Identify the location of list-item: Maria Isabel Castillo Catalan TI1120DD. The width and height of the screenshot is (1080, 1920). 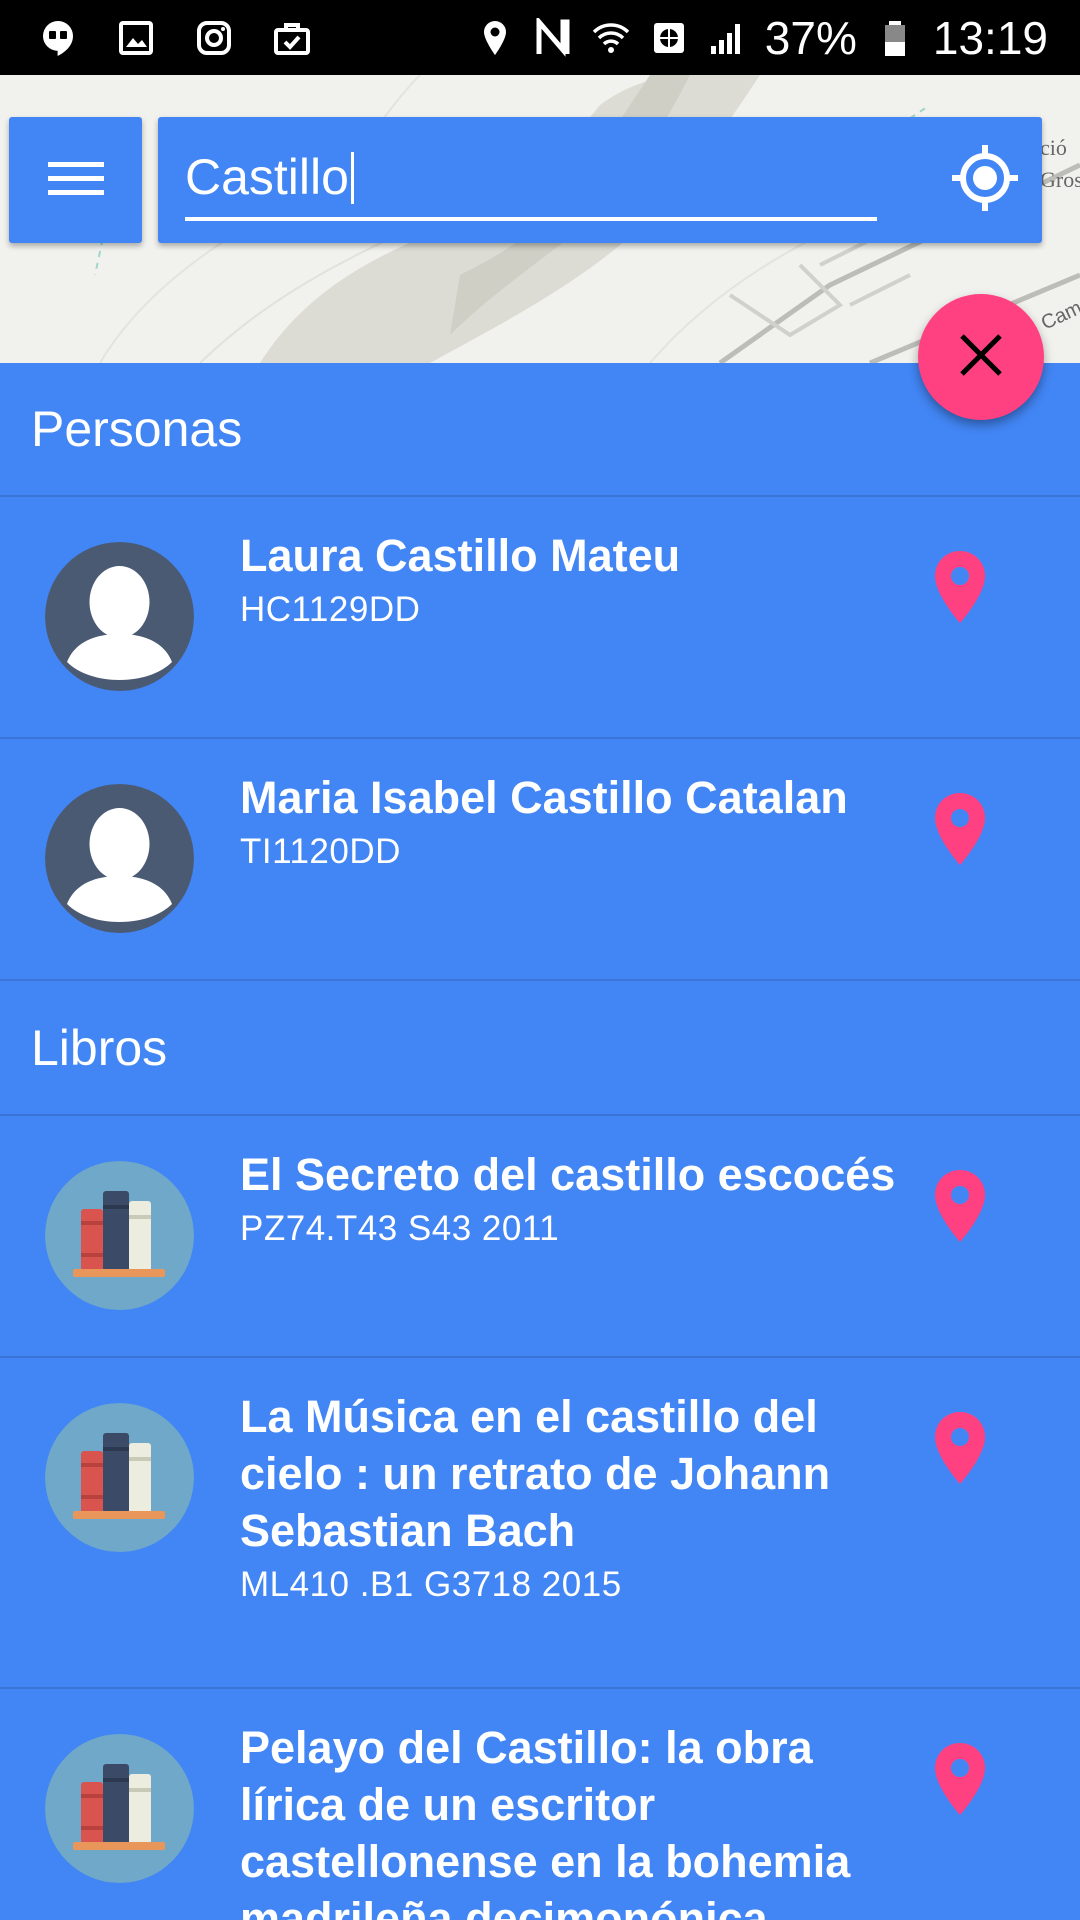
(540, 860).